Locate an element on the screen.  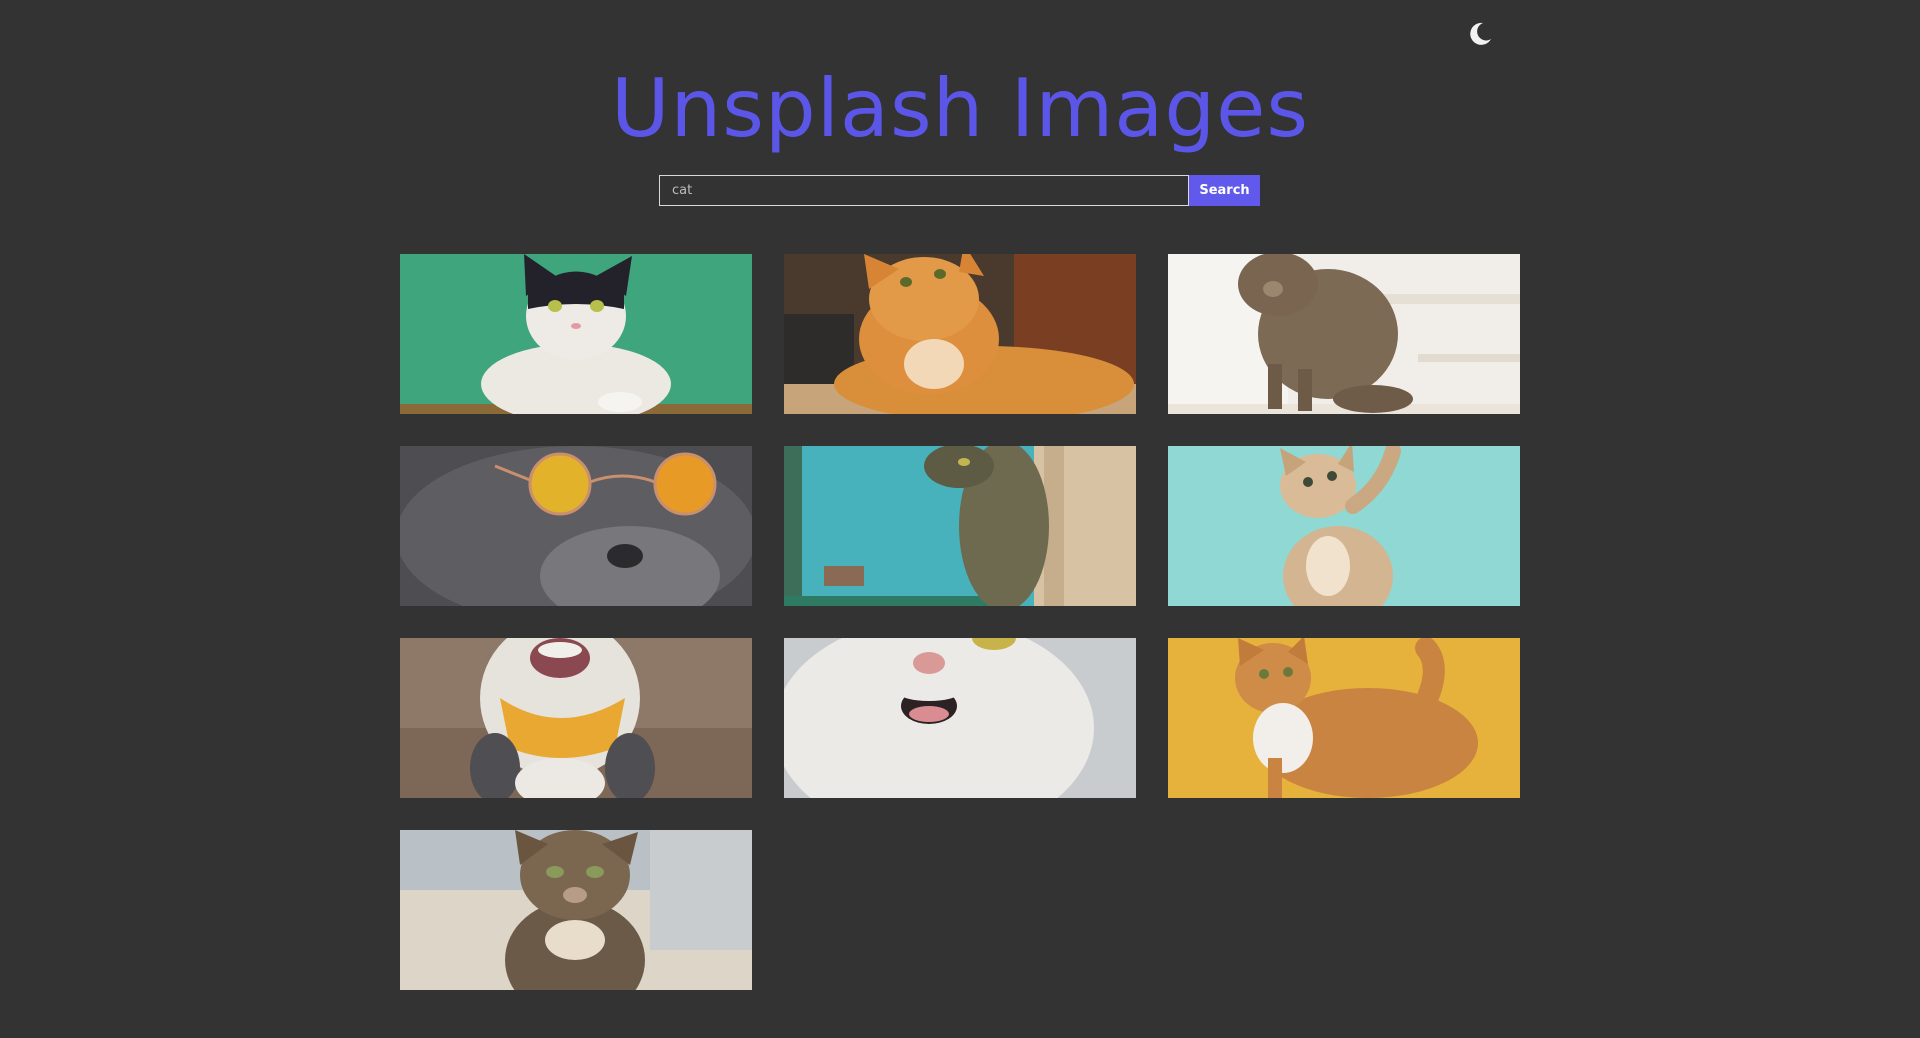
search-form: Search is located at coordinates (959, 190).